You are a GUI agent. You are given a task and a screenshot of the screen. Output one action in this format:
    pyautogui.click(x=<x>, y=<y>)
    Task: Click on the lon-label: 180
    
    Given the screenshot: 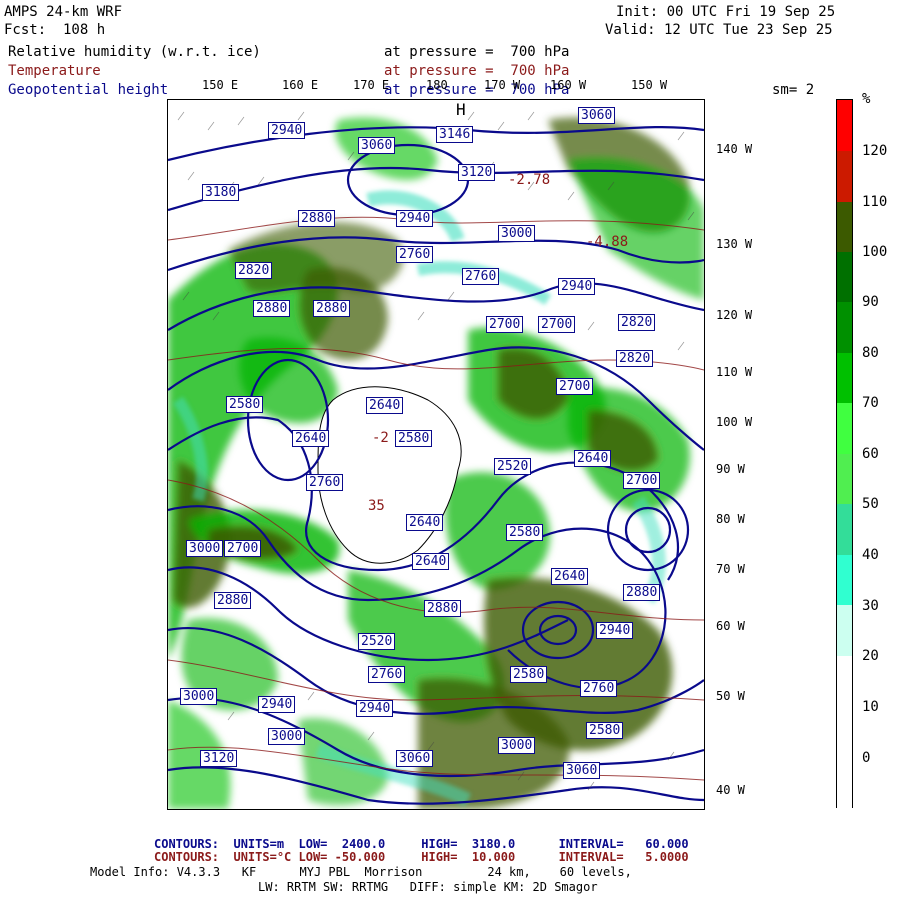 What is the action you would take?
    pyautogui.click(x=437, y=85)
    